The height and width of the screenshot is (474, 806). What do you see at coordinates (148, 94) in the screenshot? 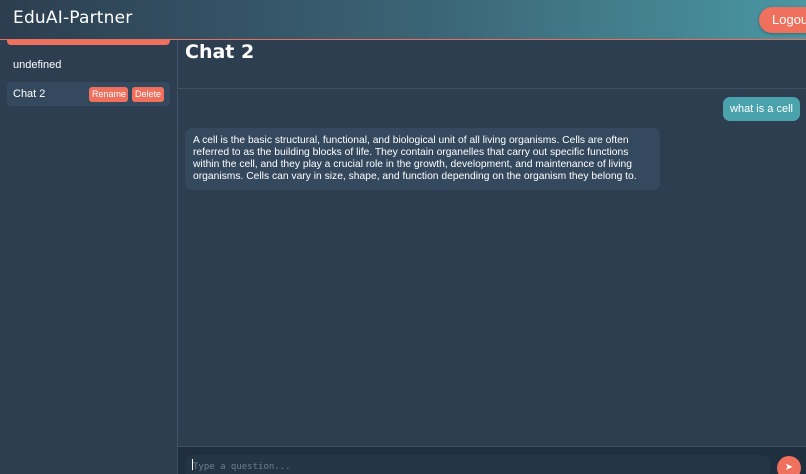
I see `delete-button: Delete` at bounding box center [148, 94].